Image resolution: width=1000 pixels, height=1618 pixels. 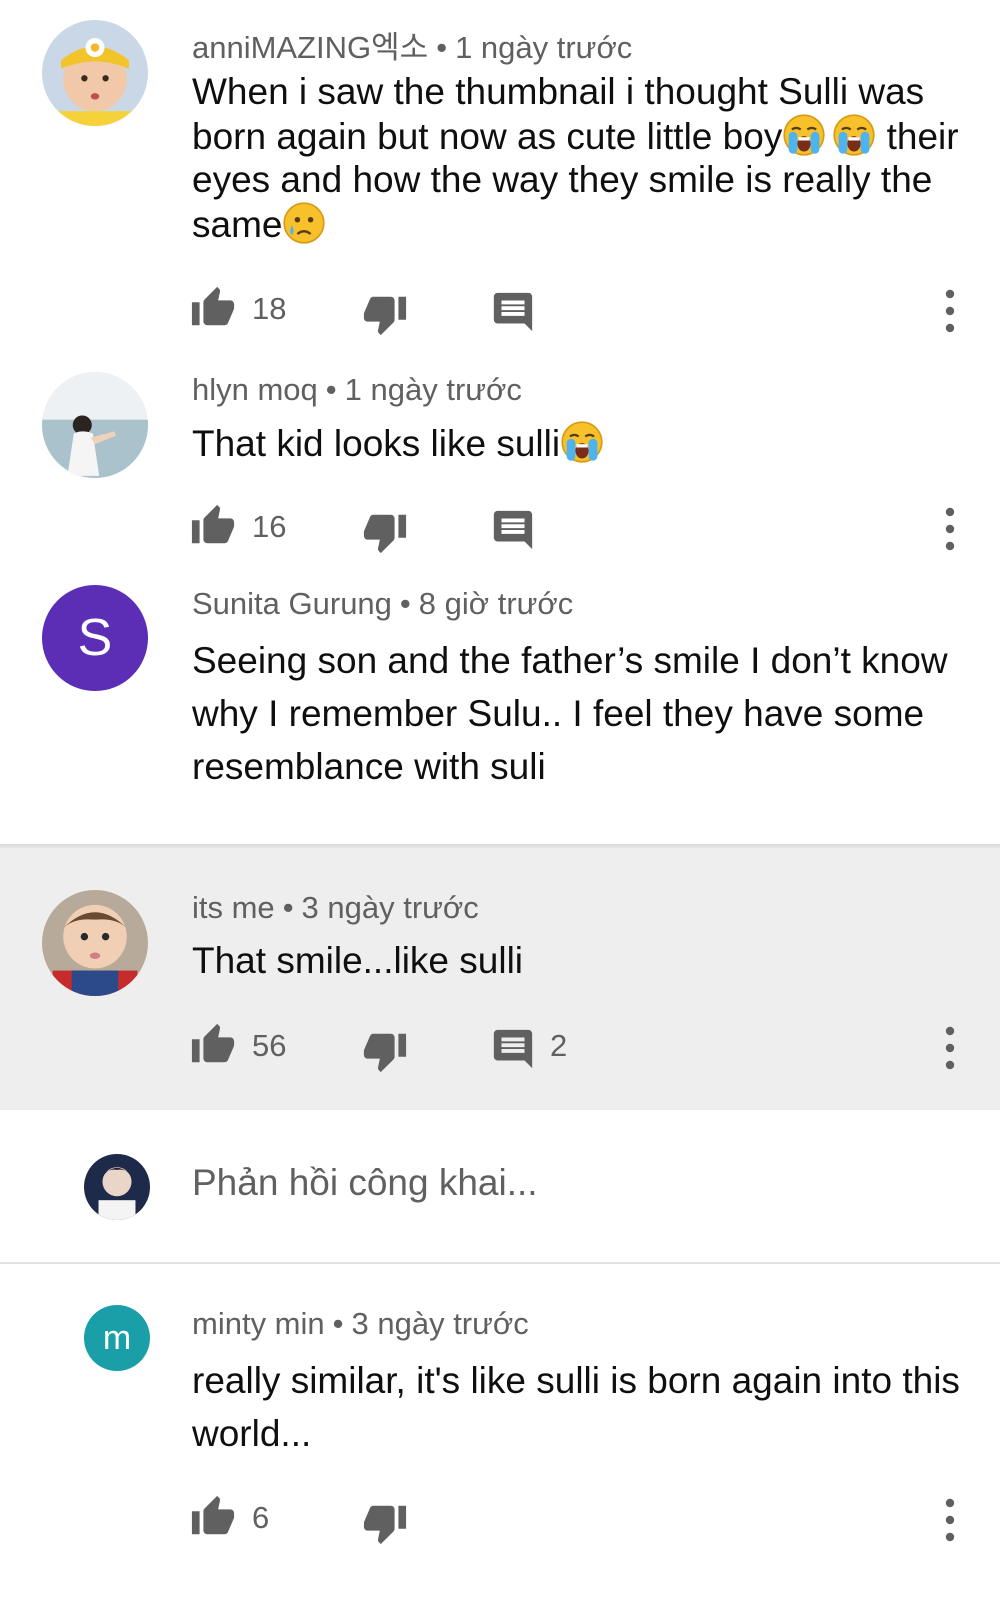 What do you see at coordinates (304, 223) in the screenshot?
I see `crying-emoji` at bounding box center [304, 223].